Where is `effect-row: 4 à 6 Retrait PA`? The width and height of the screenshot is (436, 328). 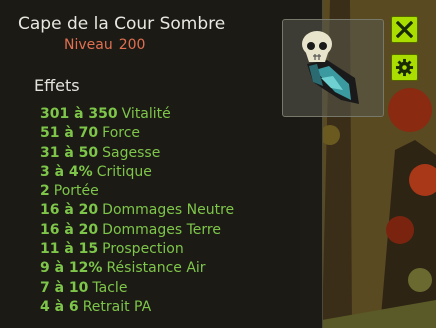
effect-row: 4 à 6 Retrait PA is located at coordinates (137, 307).